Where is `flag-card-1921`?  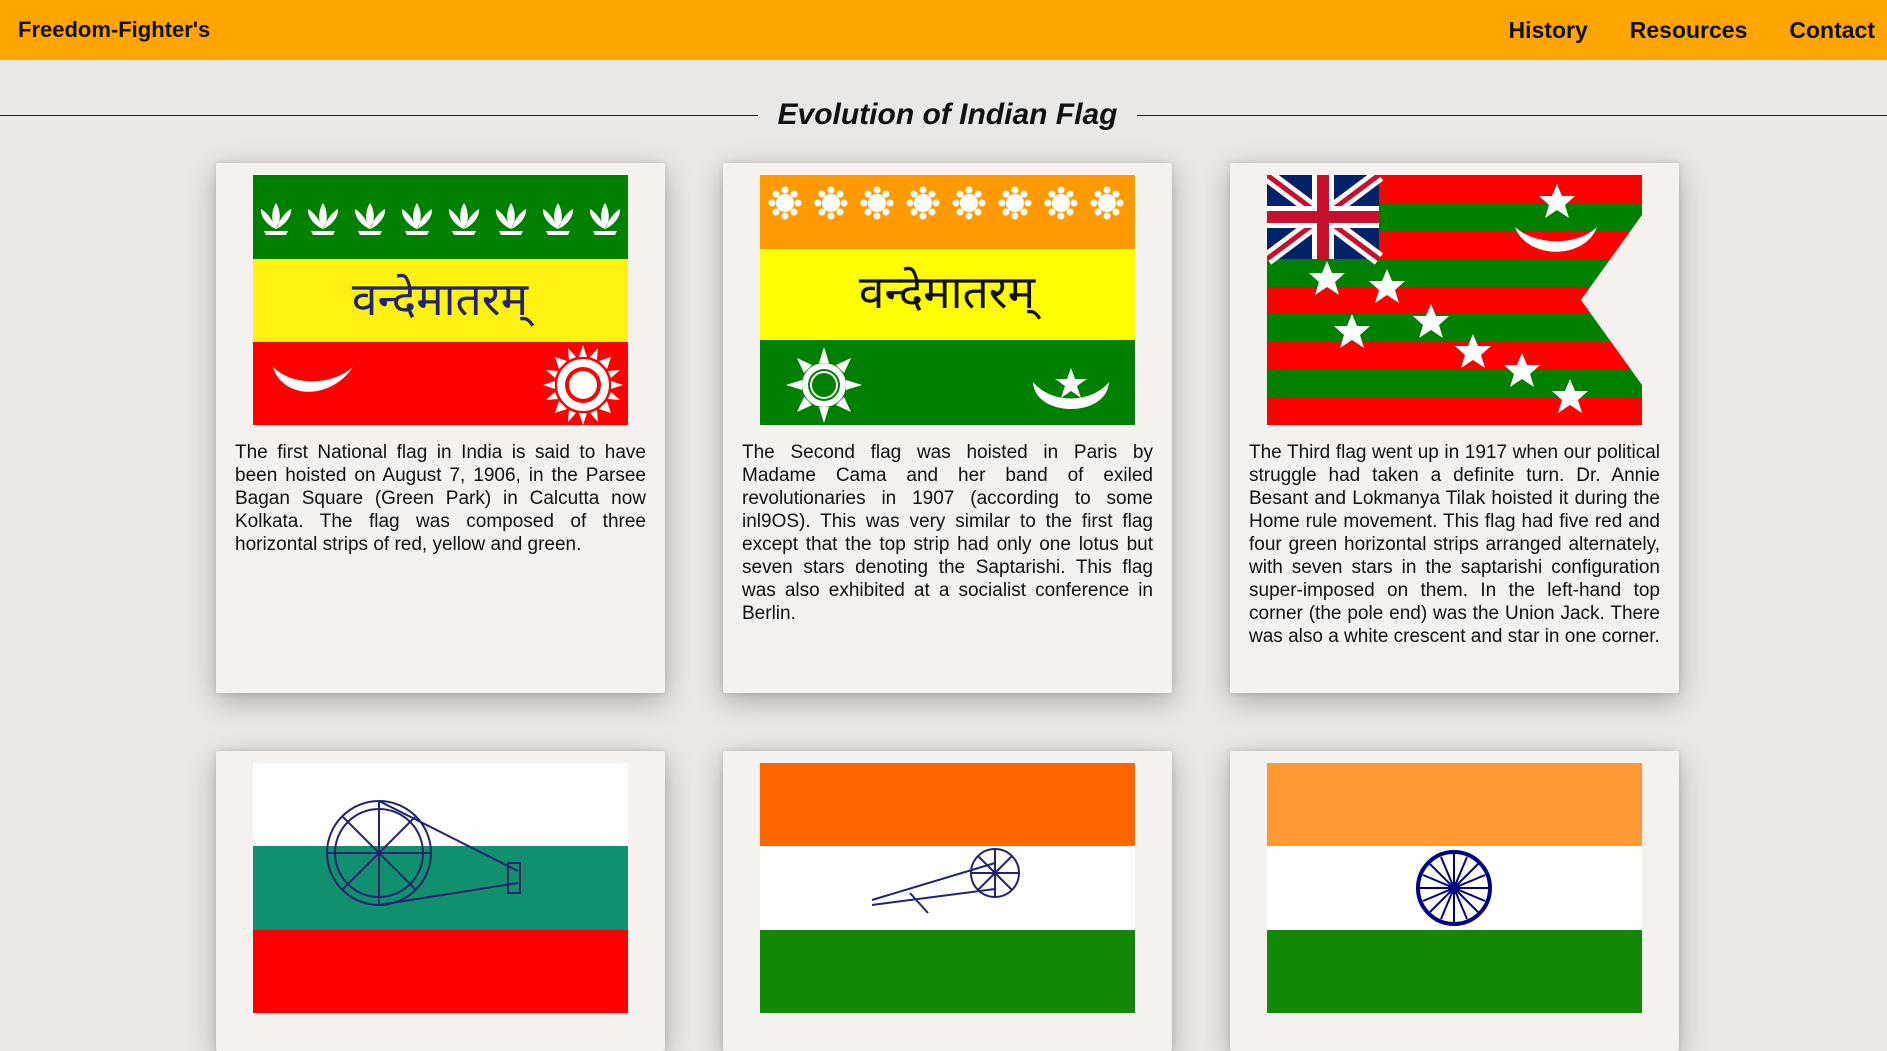
flag-card-1921 is located at coordinates (440, 901).